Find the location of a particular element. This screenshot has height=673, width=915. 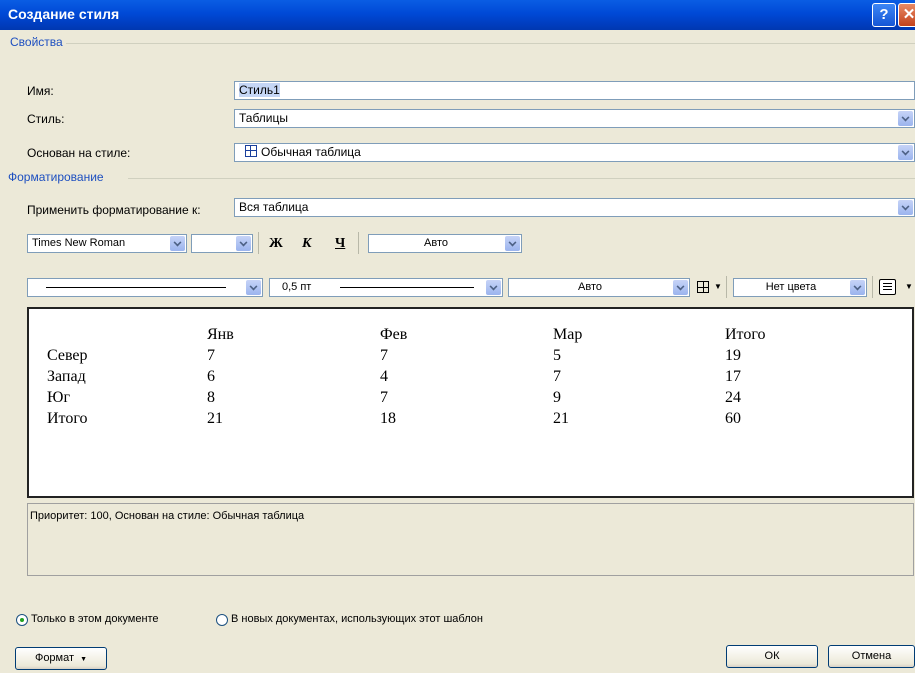

based-on-select: Обычная таблица is located at coordinates (574, 152).